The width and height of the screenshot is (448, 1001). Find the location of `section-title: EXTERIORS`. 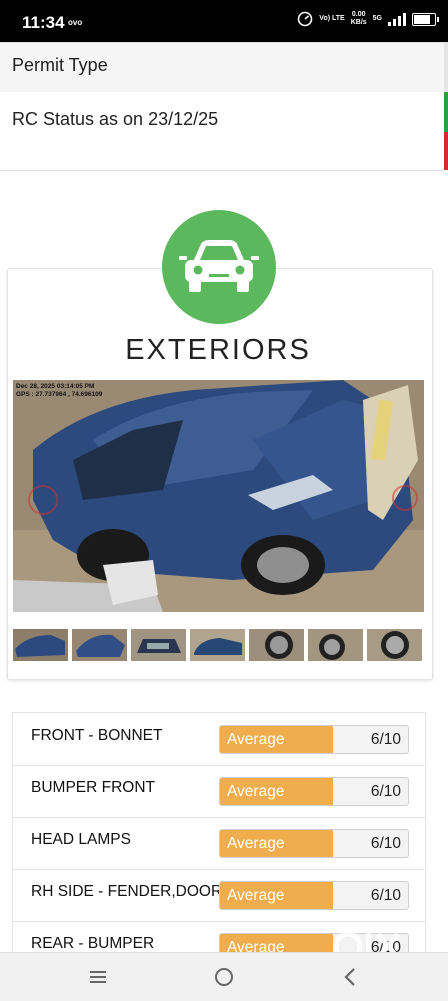

section-title: EXTERIORS is located at coordinates (218, 350).